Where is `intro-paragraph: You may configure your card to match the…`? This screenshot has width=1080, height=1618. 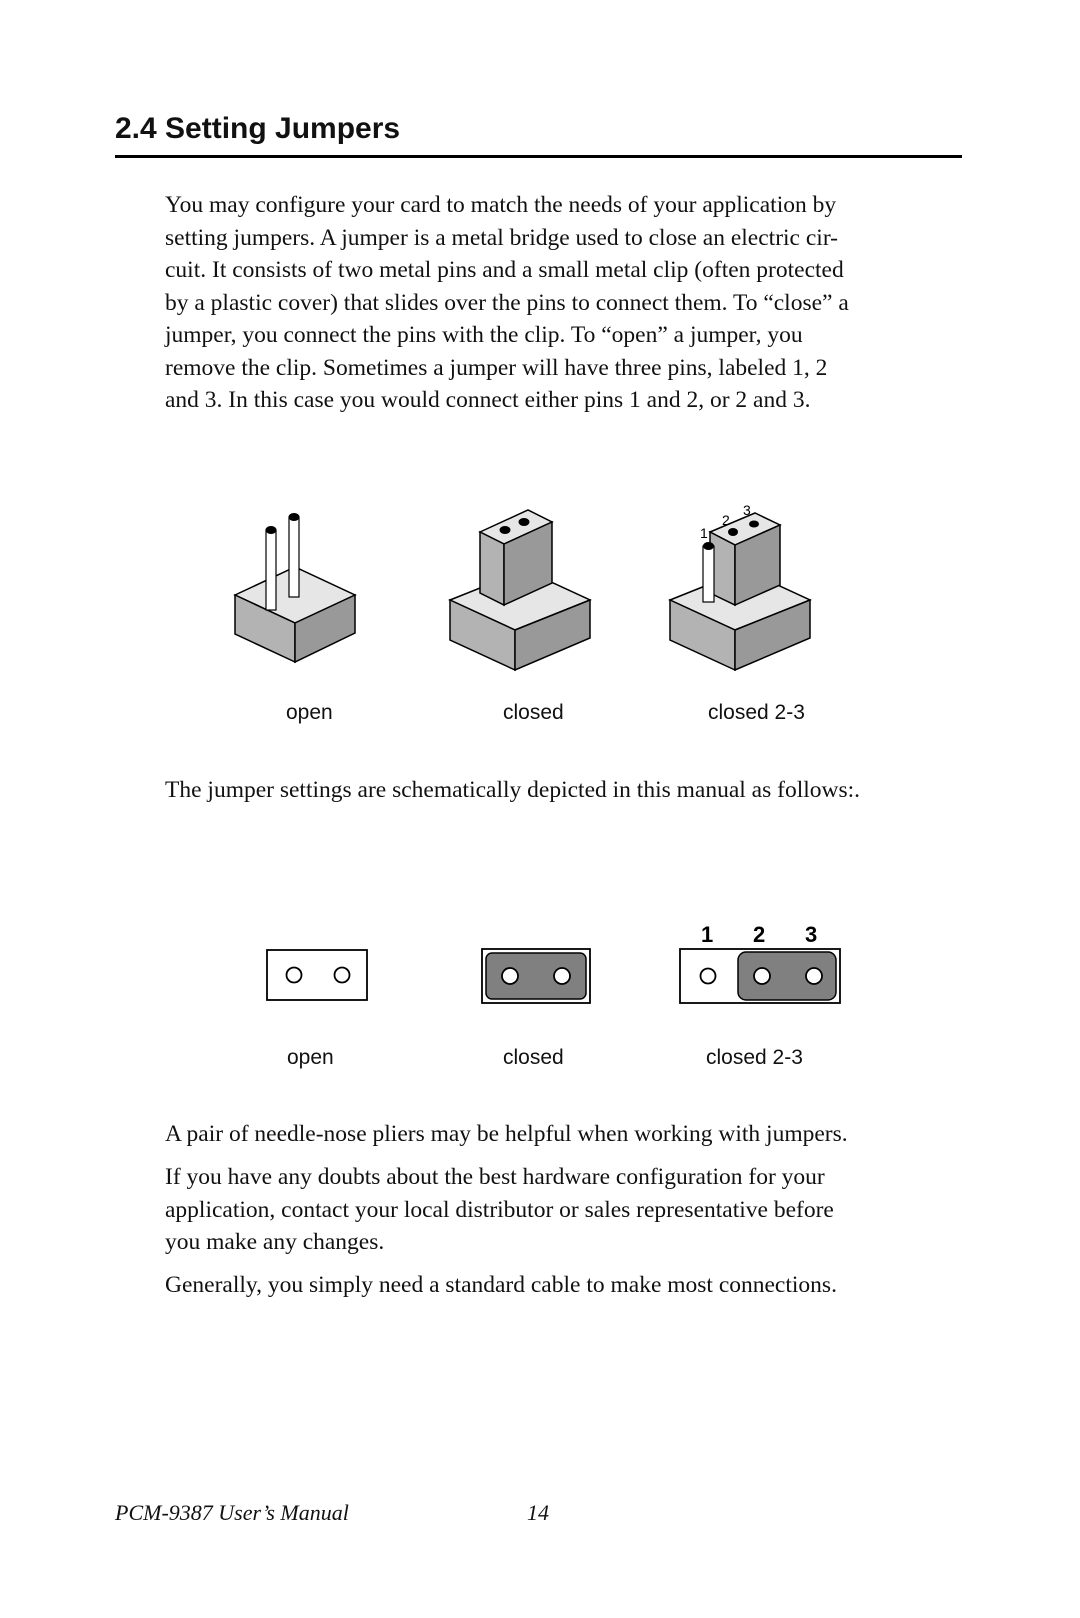
intro-paragraph: You may configure your card to match the… is located at coordinates (565, 303).